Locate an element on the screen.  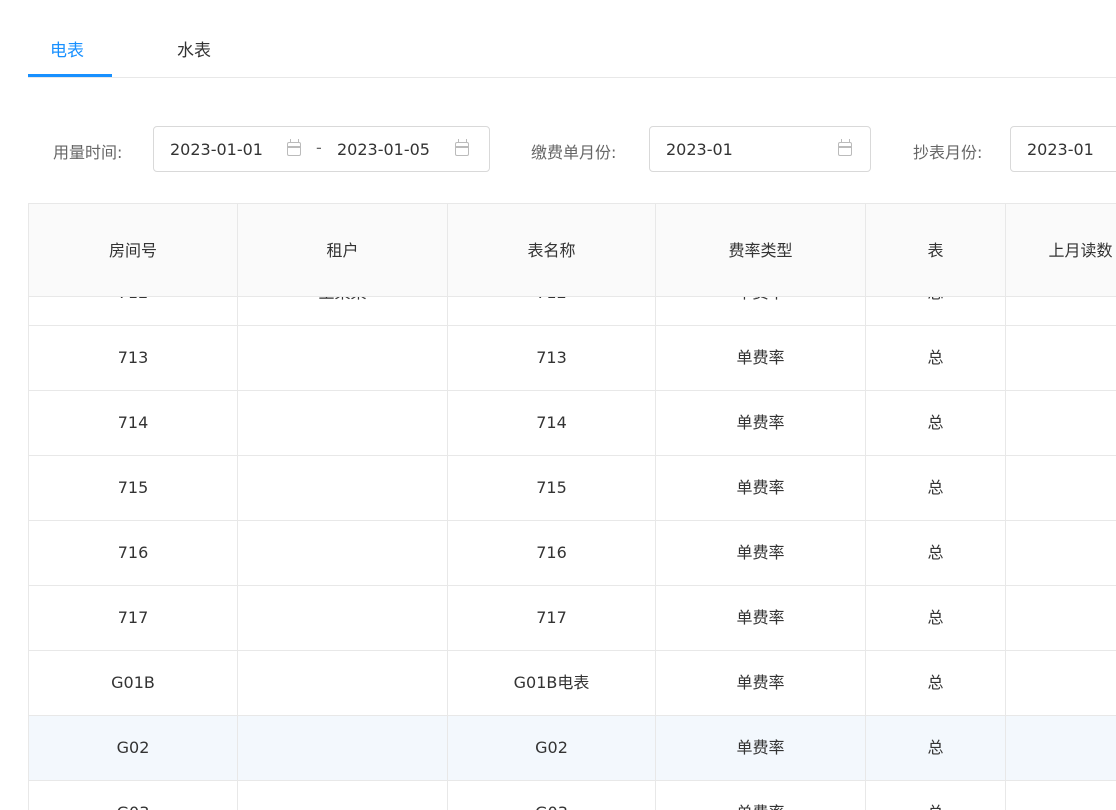
cell-meter-name: 717 is located at coordinates (552, 618).